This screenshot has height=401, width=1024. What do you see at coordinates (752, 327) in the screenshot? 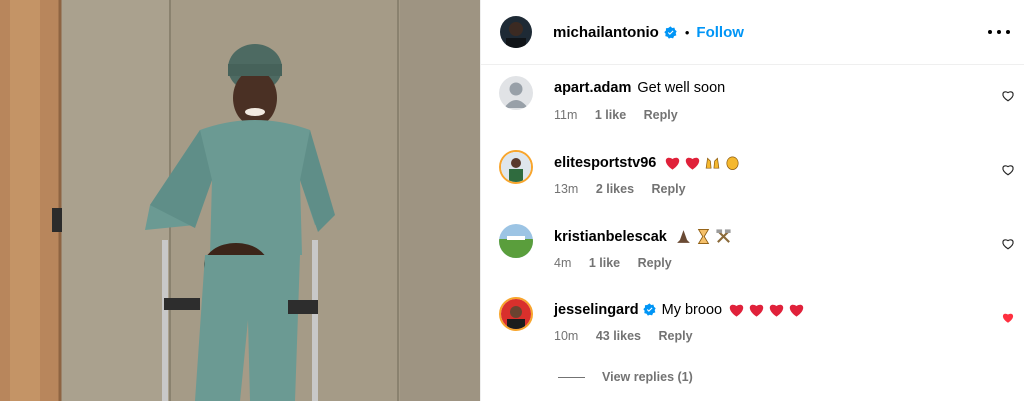
I see `comment-item: jesselingard My brooo 10m 43 likes Reply` at bounding box center [752, 327].